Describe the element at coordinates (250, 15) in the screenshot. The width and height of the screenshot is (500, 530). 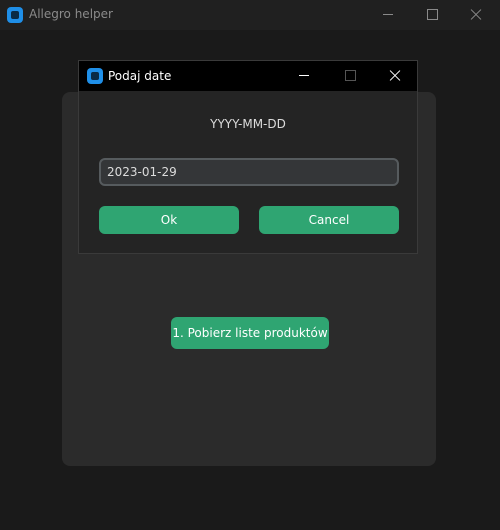
I see `main-window-titlebar: Allegro helper` at that location.